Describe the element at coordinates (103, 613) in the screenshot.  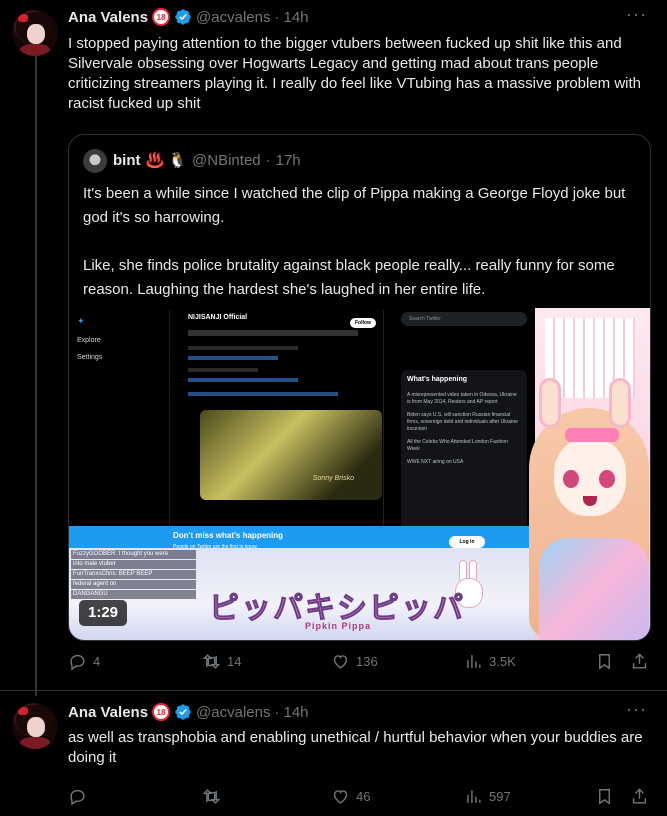
I see `video-duration: 1:29` at that location.